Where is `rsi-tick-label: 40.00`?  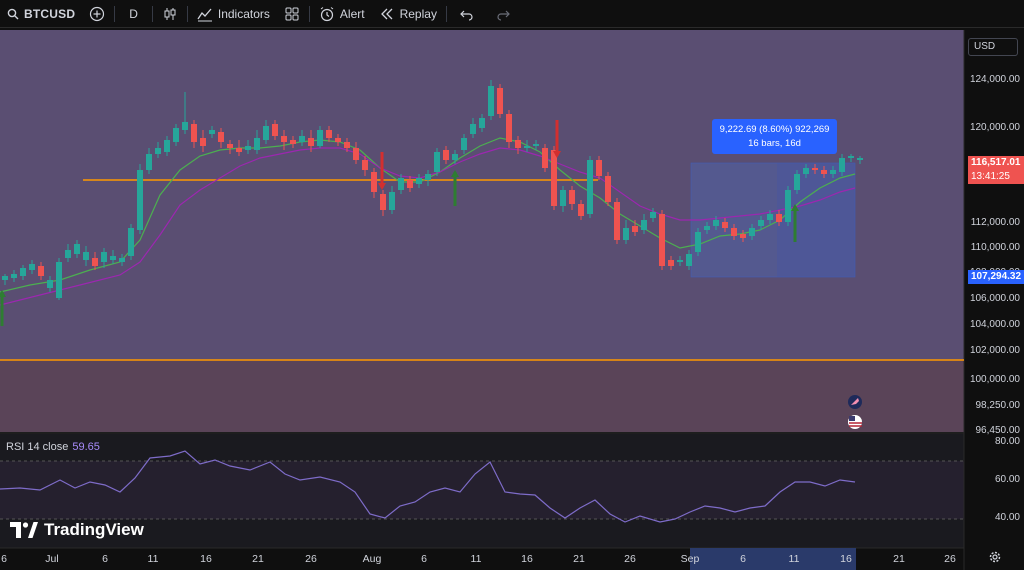
rsi-tick-label: 40.00 is located at coordinates (1007, 517).